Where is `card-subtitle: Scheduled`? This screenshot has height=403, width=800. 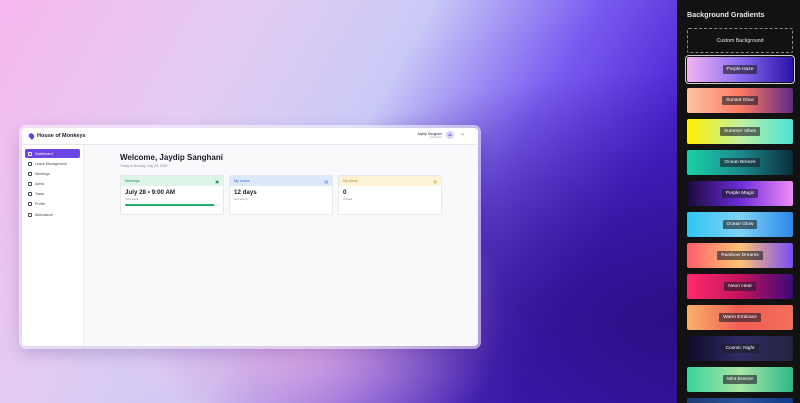
card-subtitle: Scheduled is located at coordinates (132, 199).